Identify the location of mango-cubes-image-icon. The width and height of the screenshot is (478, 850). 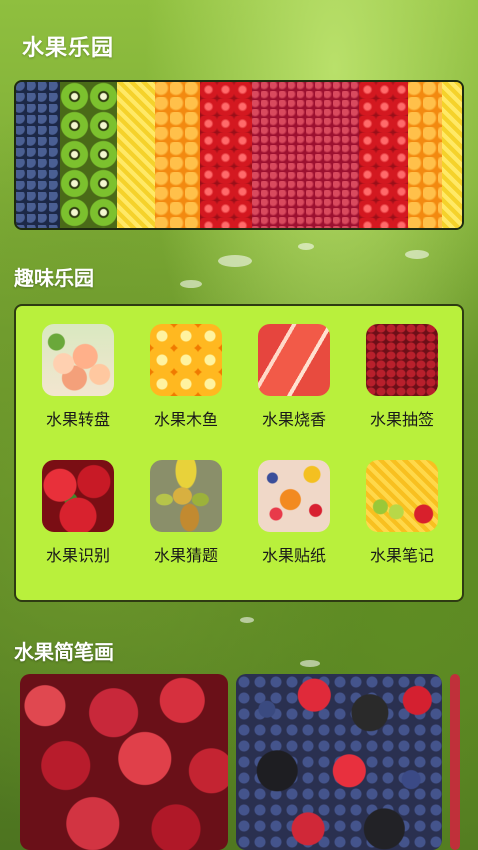
(402, 496).